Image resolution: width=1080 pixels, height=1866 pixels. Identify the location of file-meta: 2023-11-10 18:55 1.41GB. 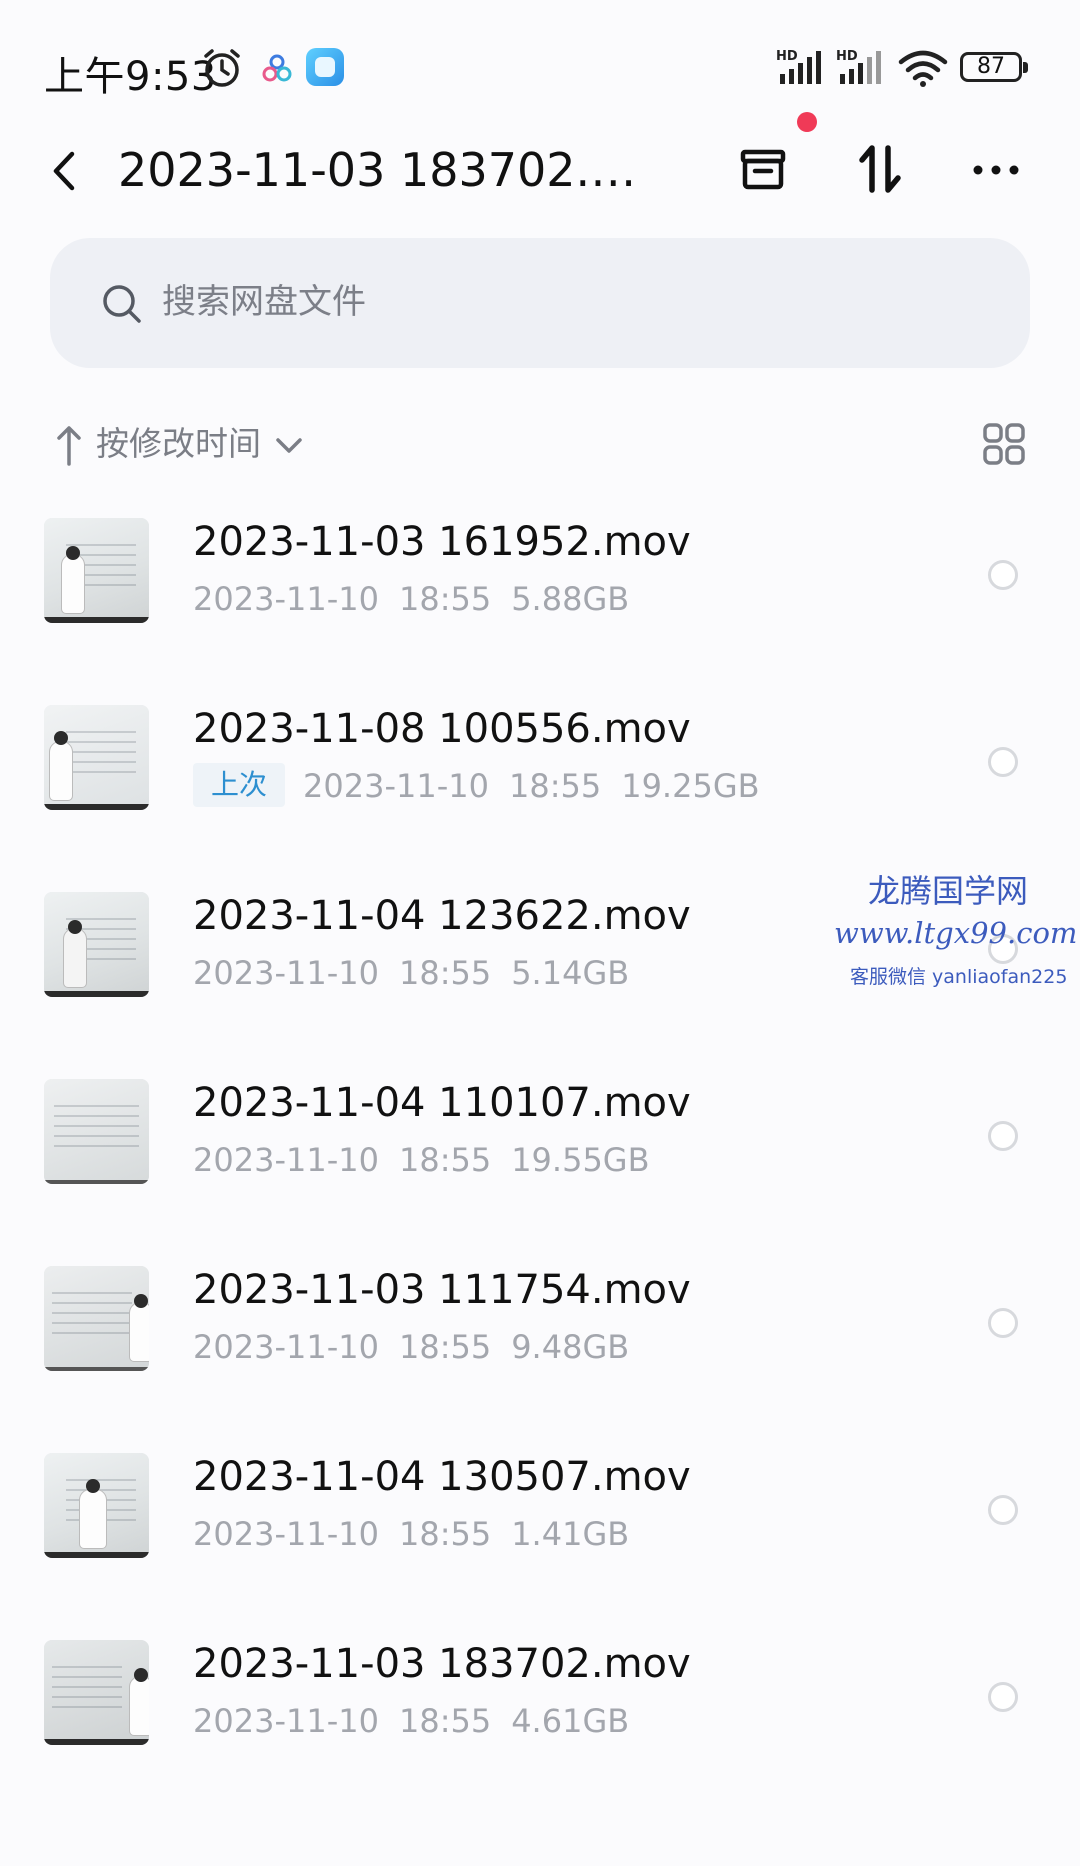
(411, 1534).